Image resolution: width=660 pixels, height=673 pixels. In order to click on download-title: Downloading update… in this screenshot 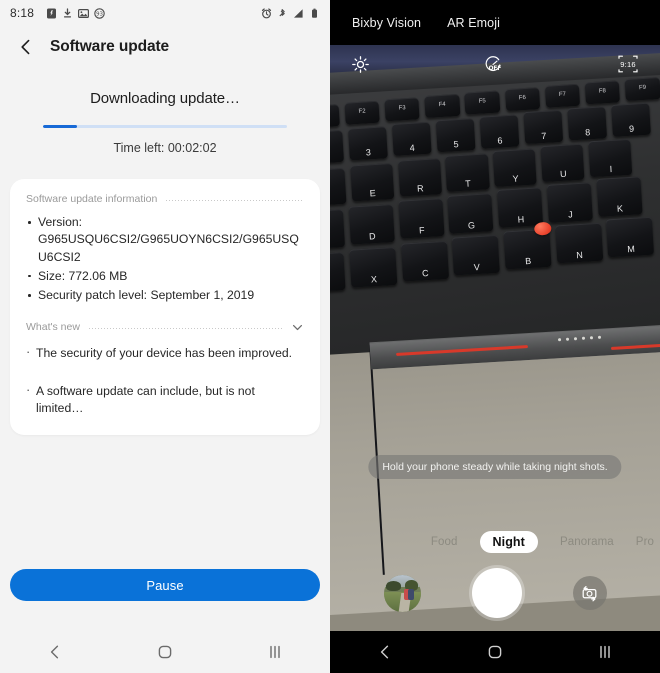, I will do `click(165, 98)`.